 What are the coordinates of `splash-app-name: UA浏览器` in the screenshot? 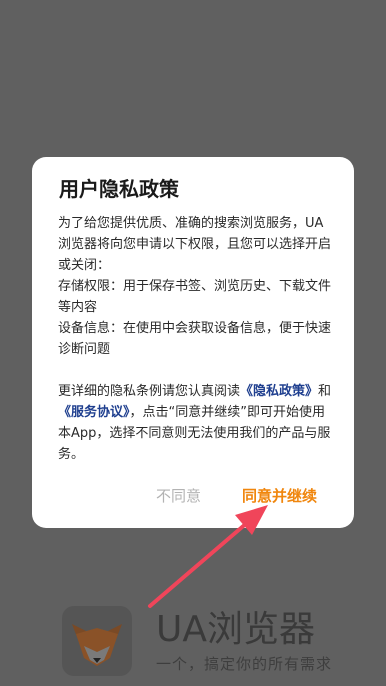 It's located at (235, 629).